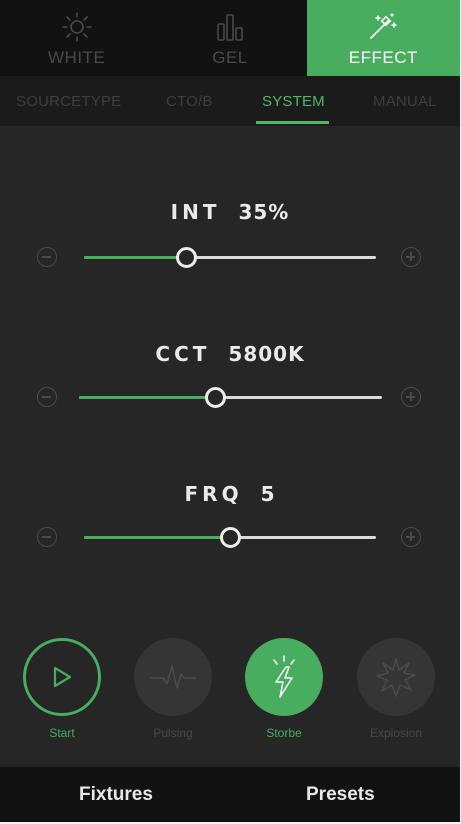  I want to click on tab-gel: GEL, so click(230, 38).